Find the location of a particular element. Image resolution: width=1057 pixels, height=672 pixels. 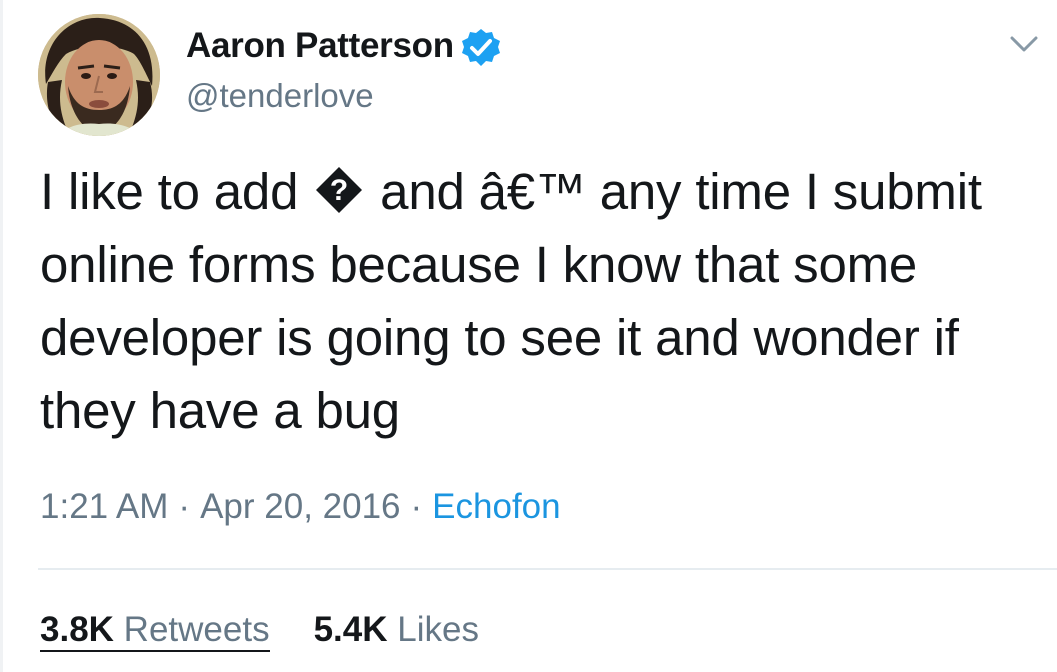

tweet-time: 1:21 AM is located at coordinates (104, 506).